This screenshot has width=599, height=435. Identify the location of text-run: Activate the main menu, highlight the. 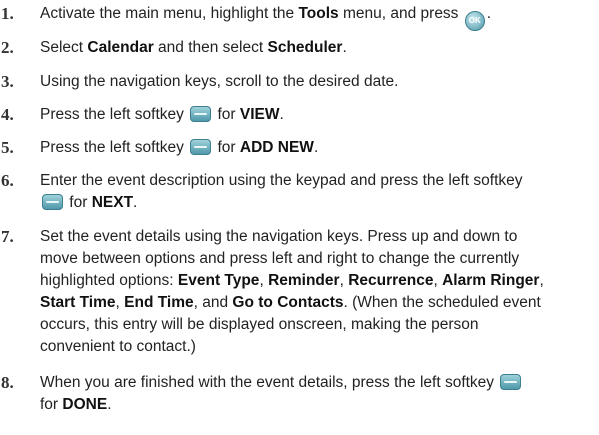
(169, 13).